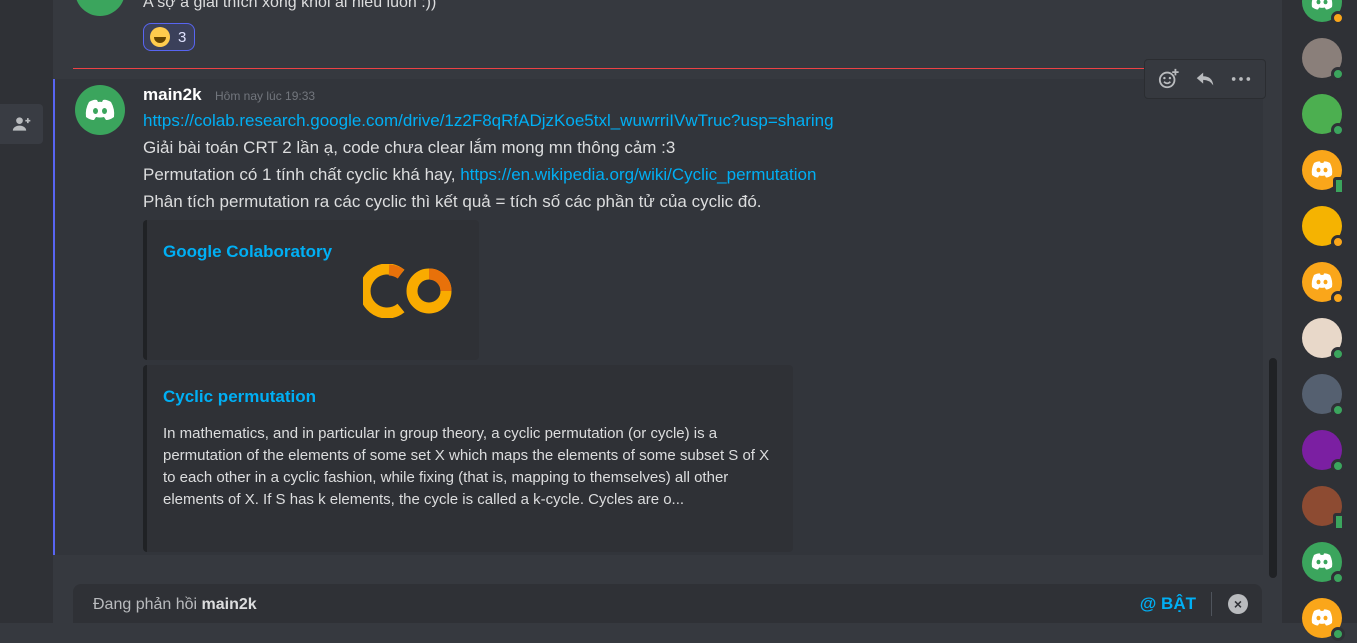  Describe the element at coordinates (311, 290) in the screenshot. I see `colab-embed: Google Colaboratory` at that location.